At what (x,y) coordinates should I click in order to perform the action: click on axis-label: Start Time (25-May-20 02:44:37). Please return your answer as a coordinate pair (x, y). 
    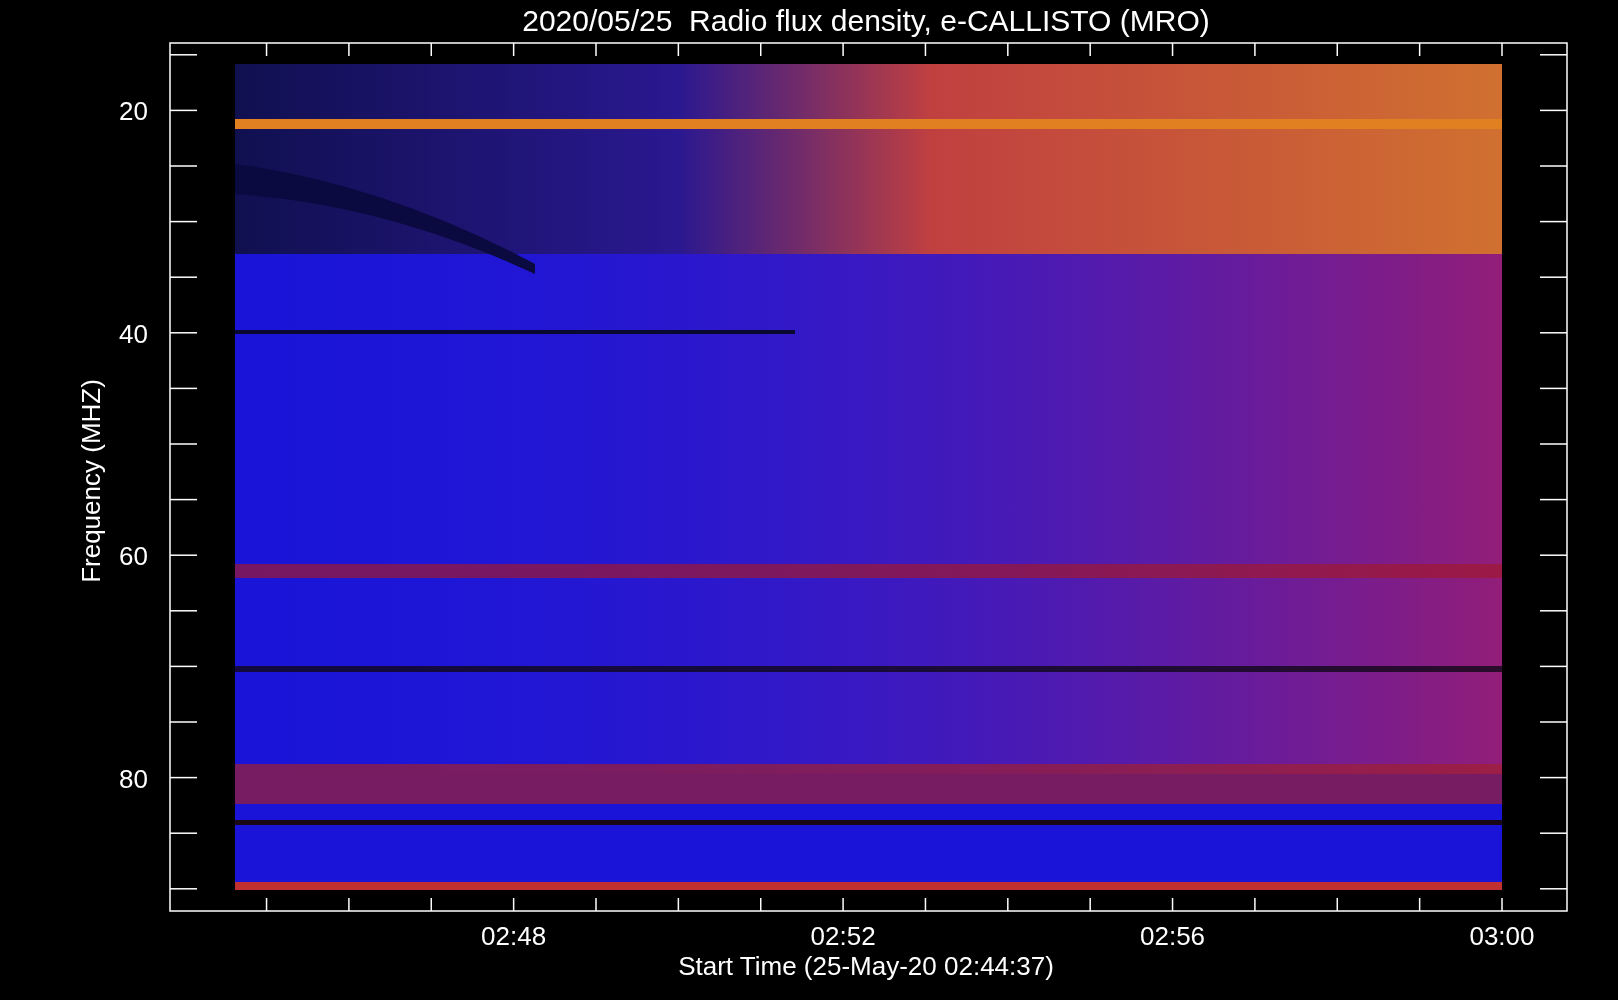
    Looking at the image, I should click on (866, 966).